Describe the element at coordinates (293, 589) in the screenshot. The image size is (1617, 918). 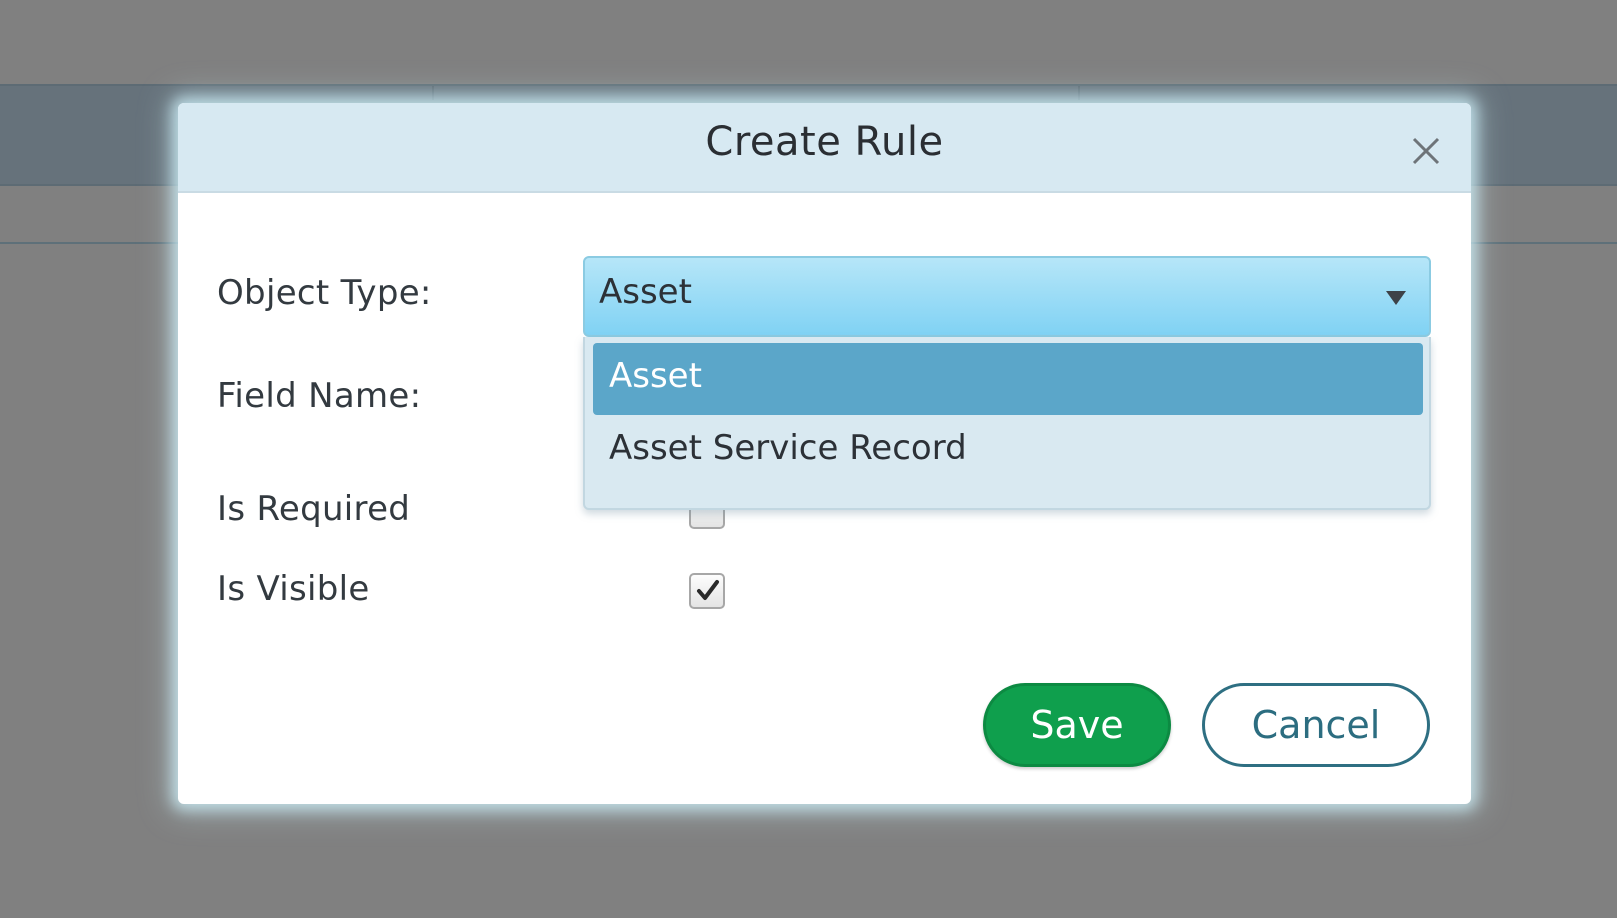
I see `is-visible-label: Is Visible` at that location.